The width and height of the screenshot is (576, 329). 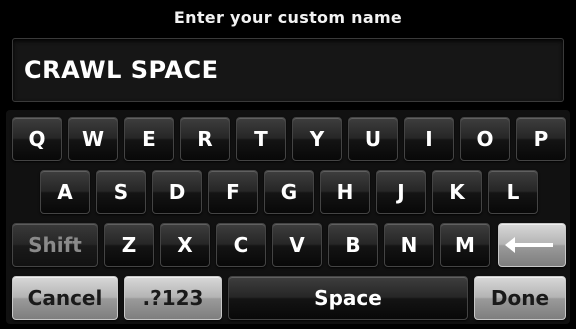 I want to click on key-l: L, so click(x=513, y=192).